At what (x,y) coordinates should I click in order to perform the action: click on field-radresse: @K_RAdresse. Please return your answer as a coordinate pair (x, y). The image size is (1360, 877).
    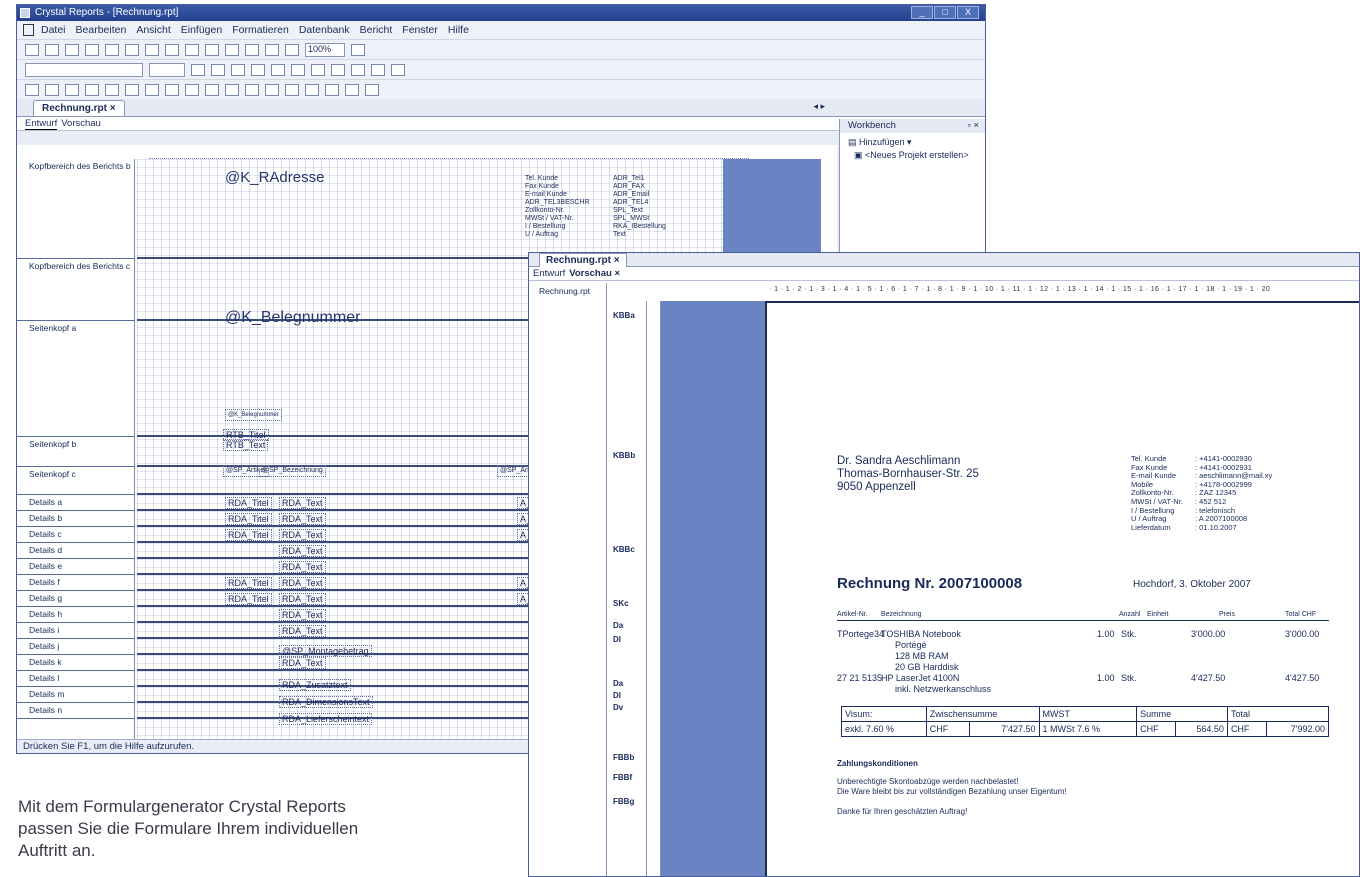
    Looking at the image, I should click on (274, 177).